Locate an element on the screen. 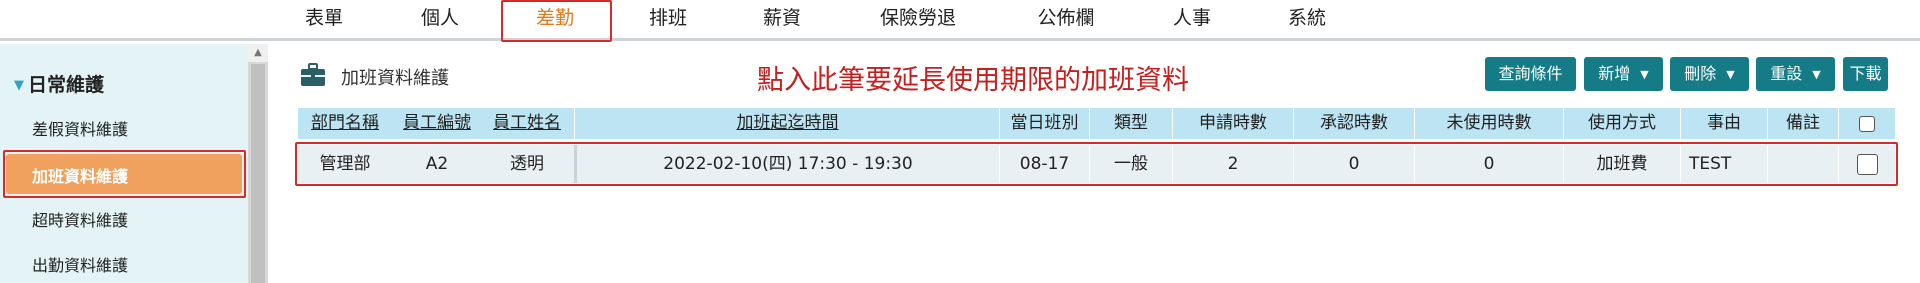 This screenshot has width=1920, height=283. col-header-unused-hours: 未使用時數 is located at coordinates (1489, 123).